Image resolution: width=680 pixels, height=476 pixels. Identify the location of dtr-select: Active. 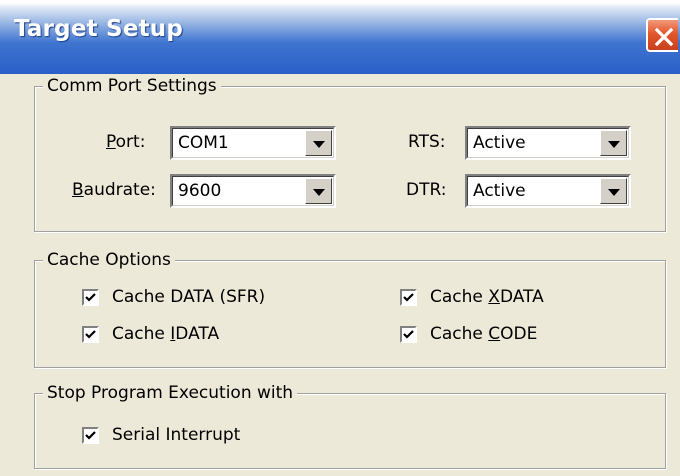
(548, 191).